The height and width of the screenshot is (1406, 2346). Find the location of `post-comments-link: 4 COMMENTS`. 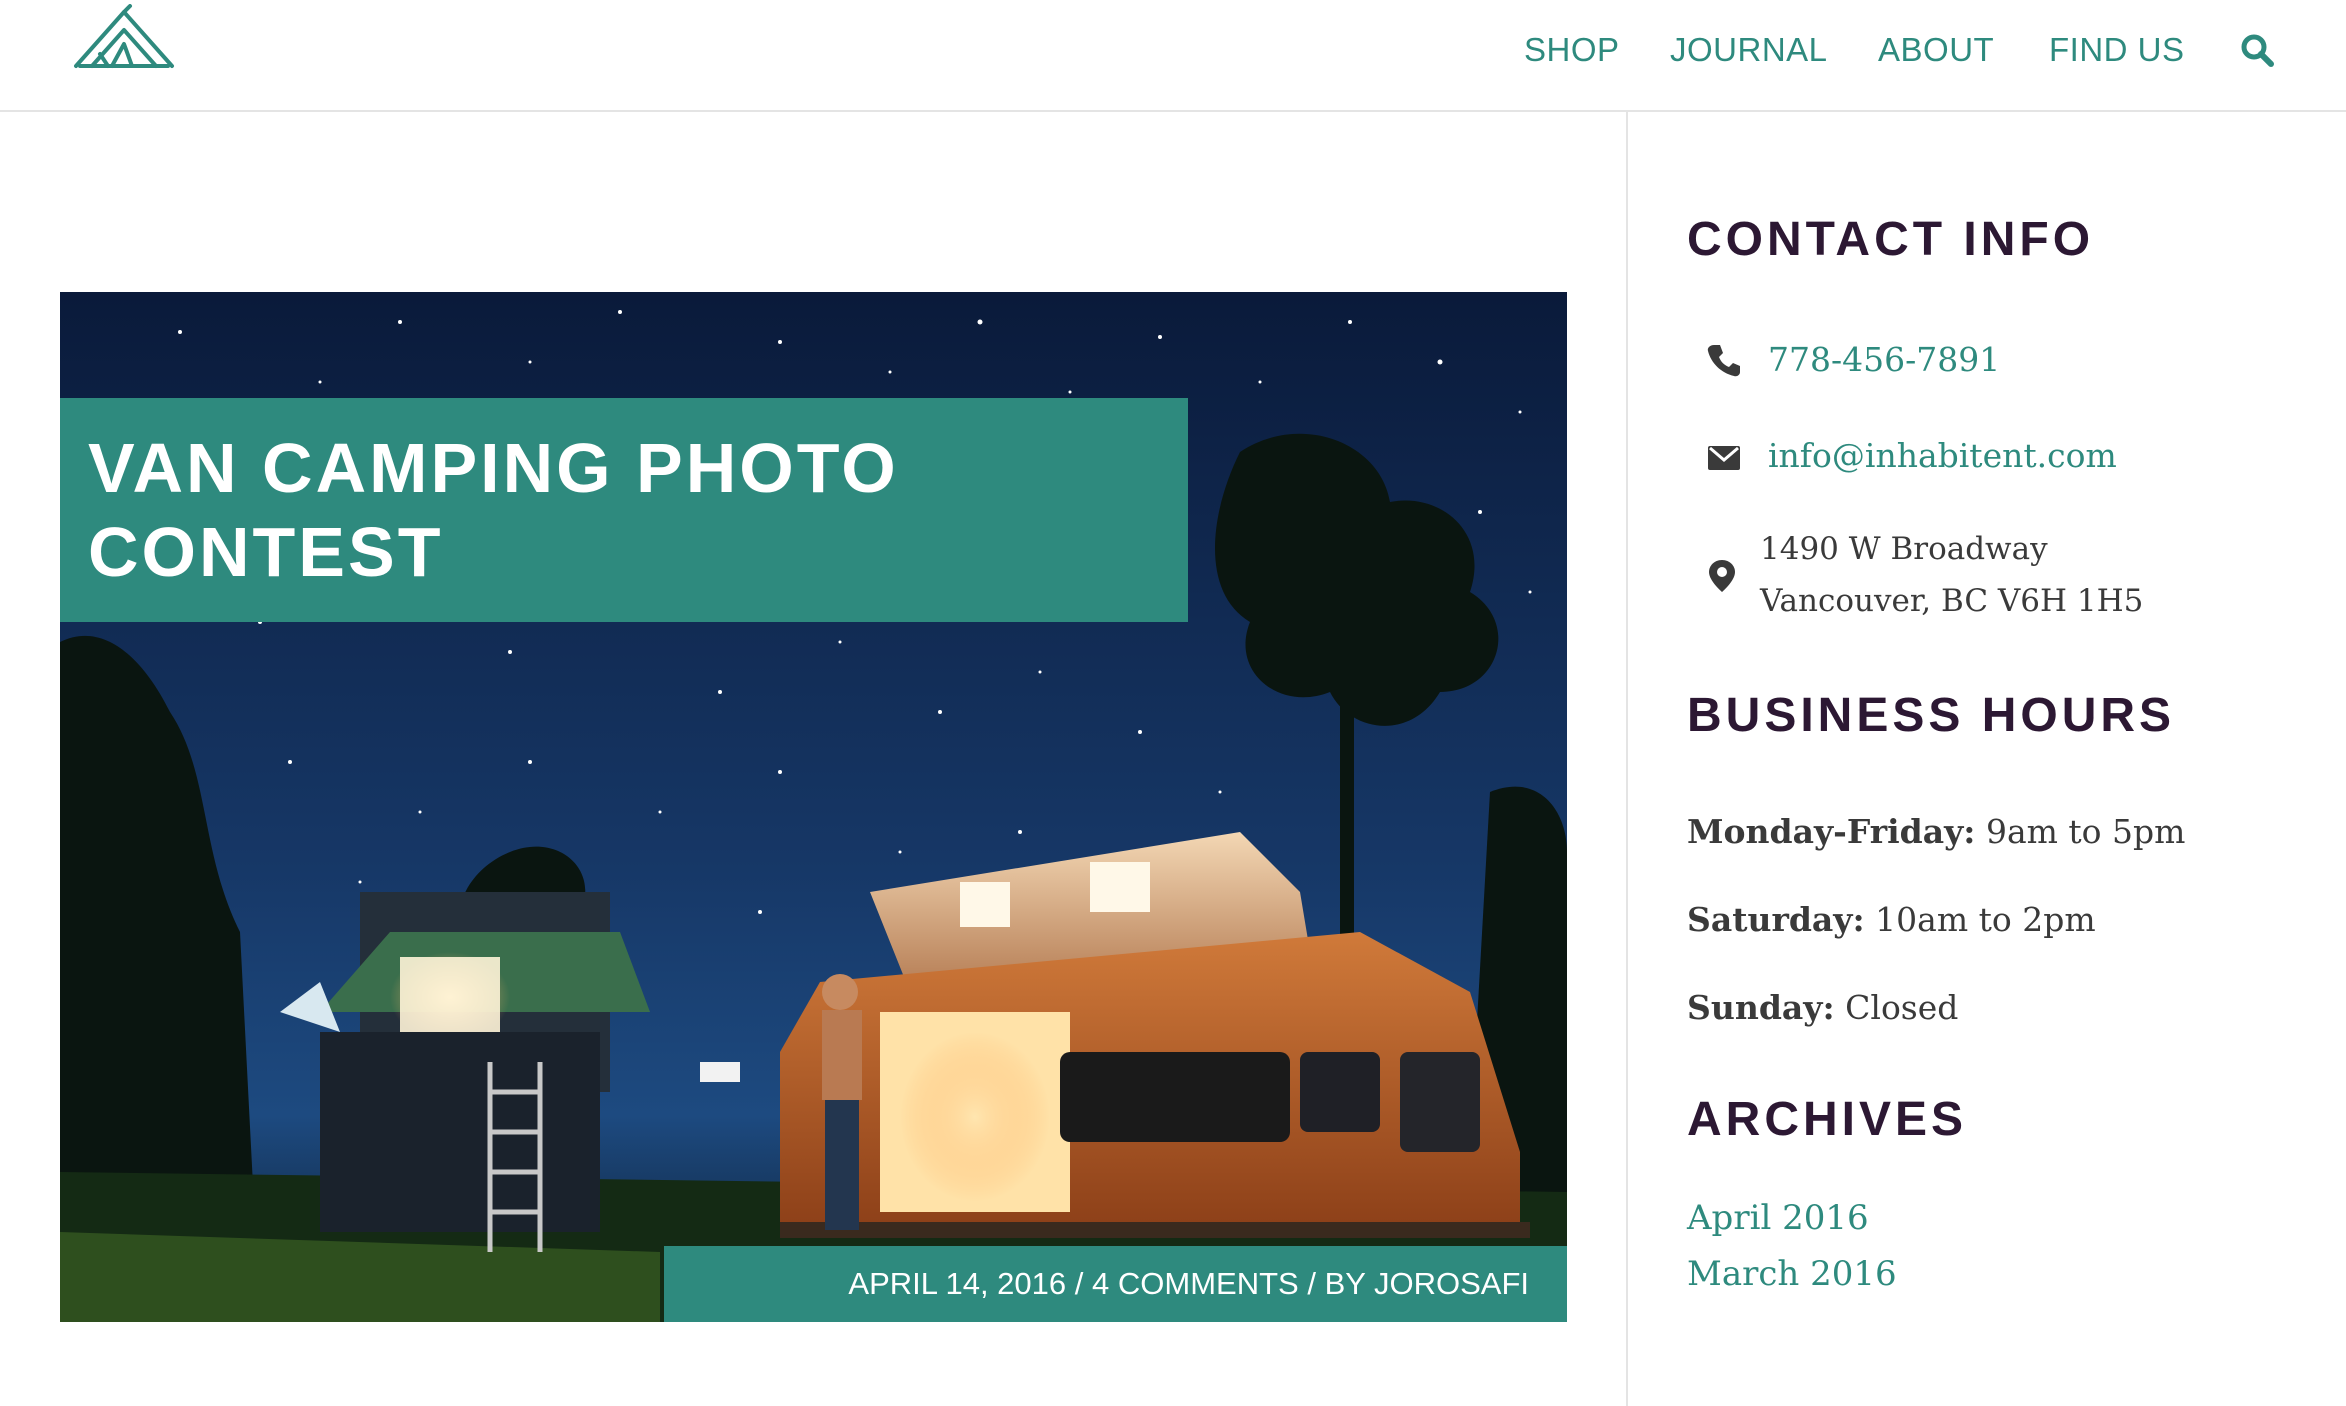

post-comments-link: 4 COMMENTS is located at coordinates (1195, 1283).